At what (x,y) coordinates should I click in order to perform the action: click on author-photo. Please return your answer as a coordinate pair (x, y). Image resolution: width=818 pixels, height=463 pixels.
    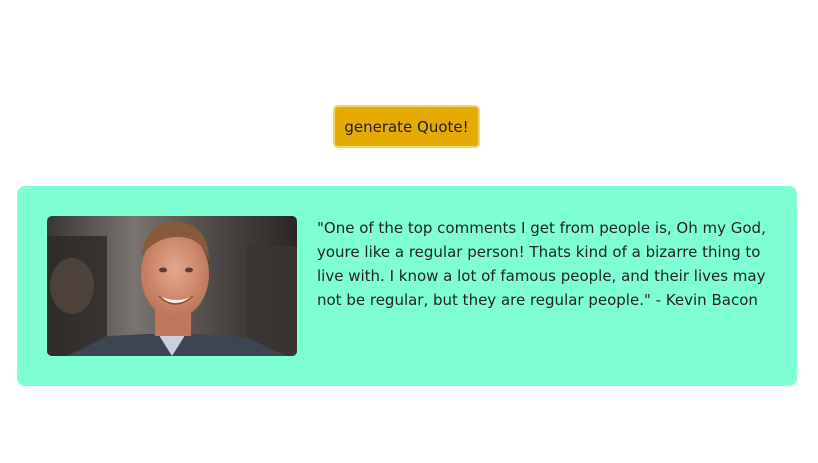
    Looking at the image, I should click on (172, 286).